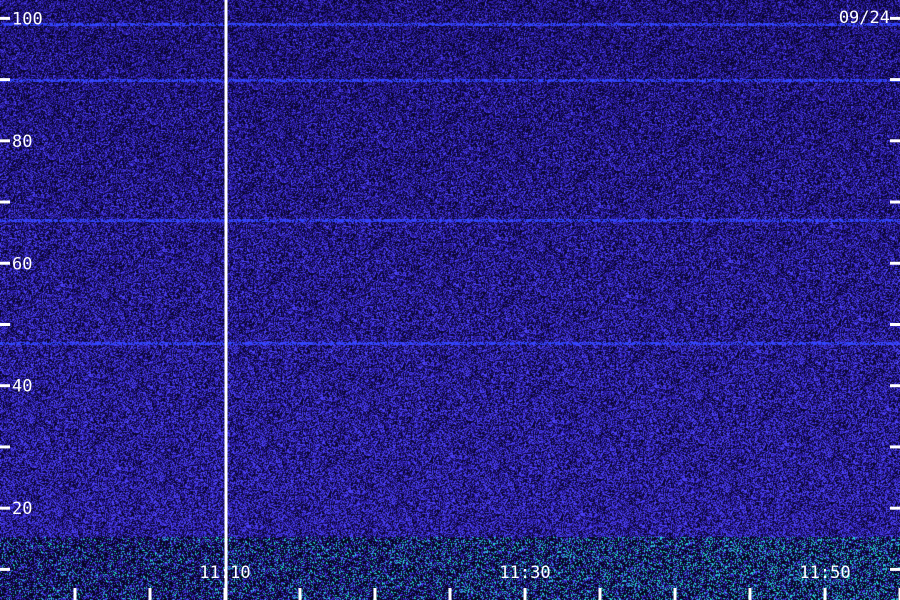  What do you see at coordinates (27, 19) in the screenshot?
I see `y-tick-label: 100` at bounding box center [27, 19].